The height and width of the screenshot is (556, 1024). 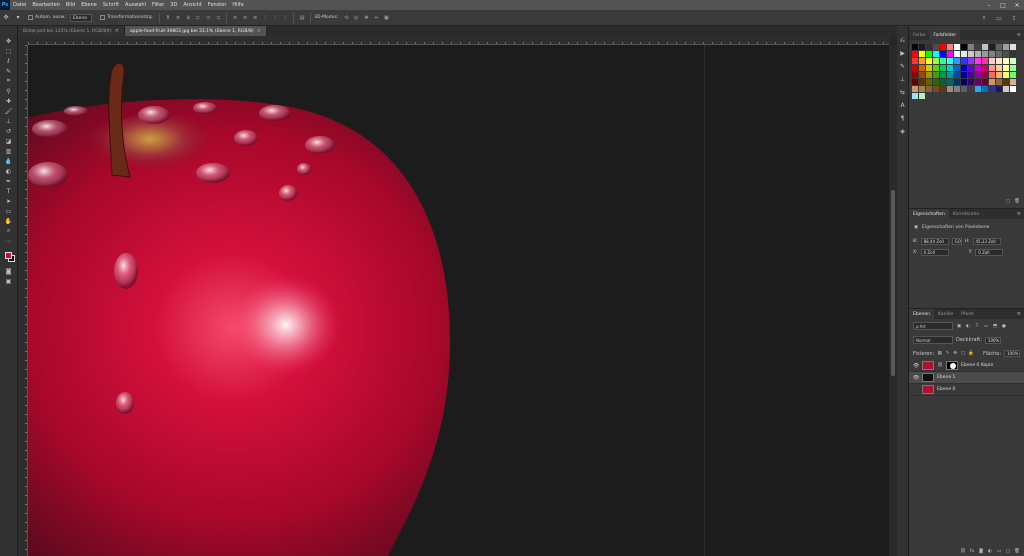 I want to click on distribute-left-icon: ⦙, so click(x=265, y=18).